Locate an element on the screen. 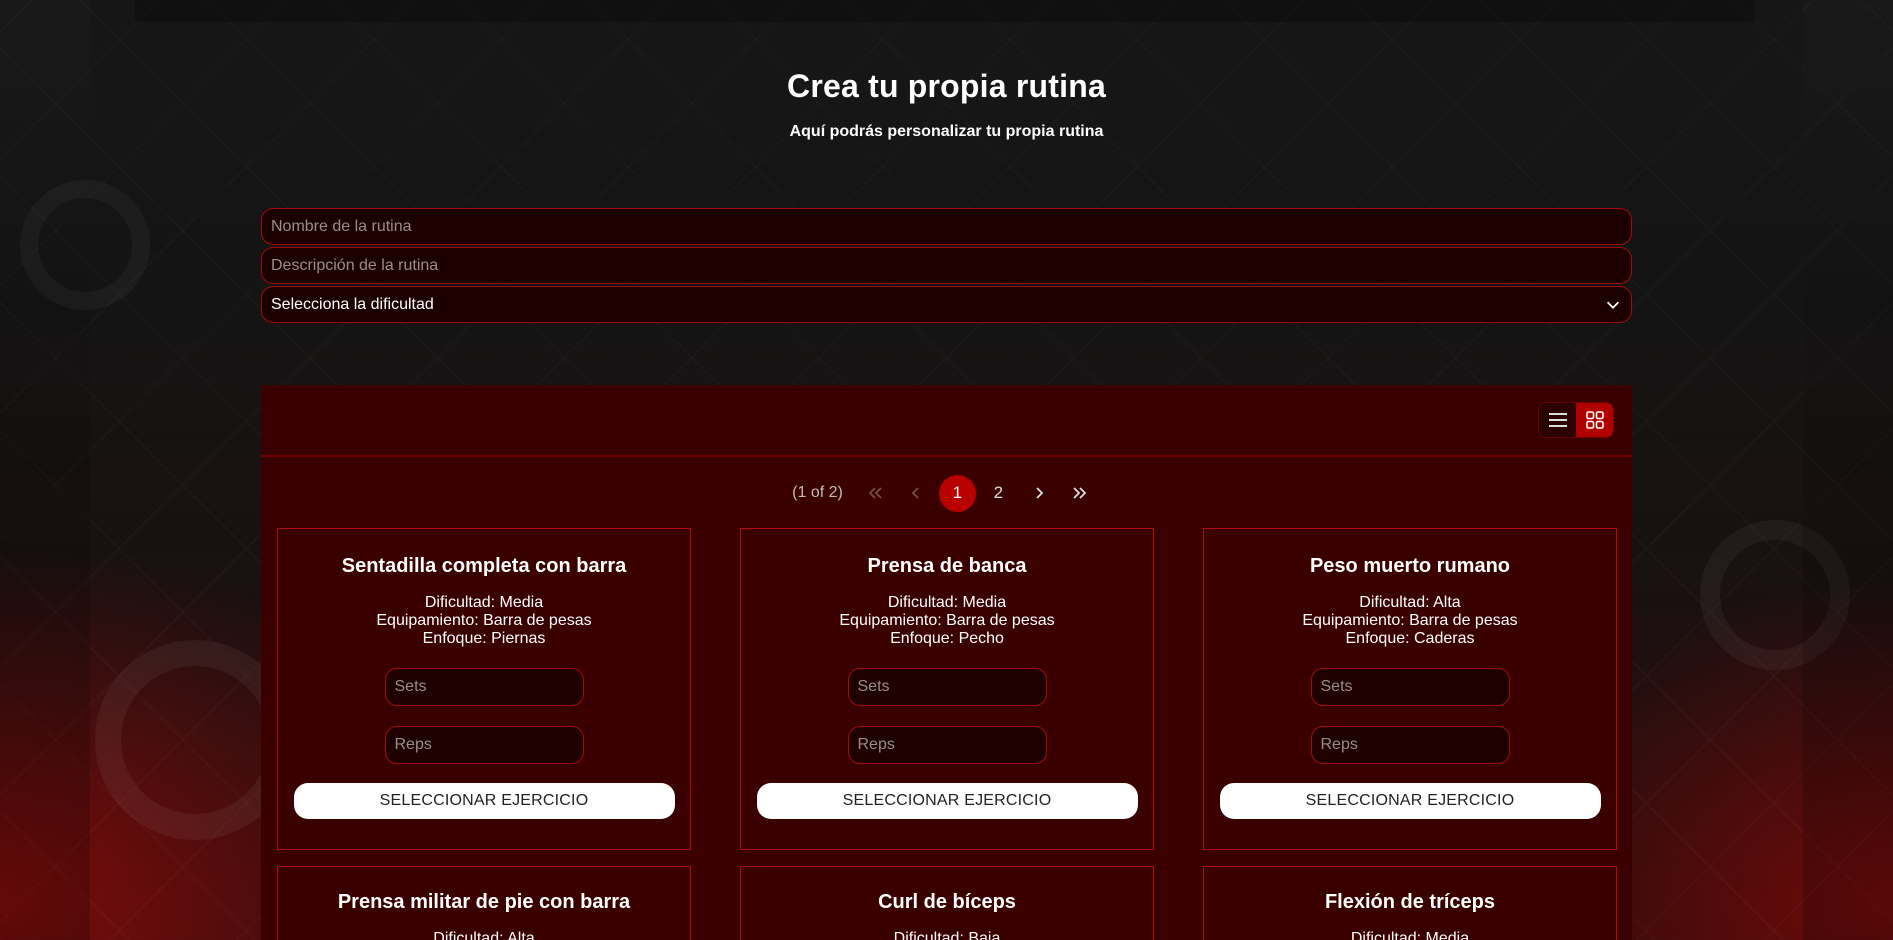 This screenshot has height=940, width=1893. routine-description-input: Descripción de la rutina is located at coordinates (946, 265).